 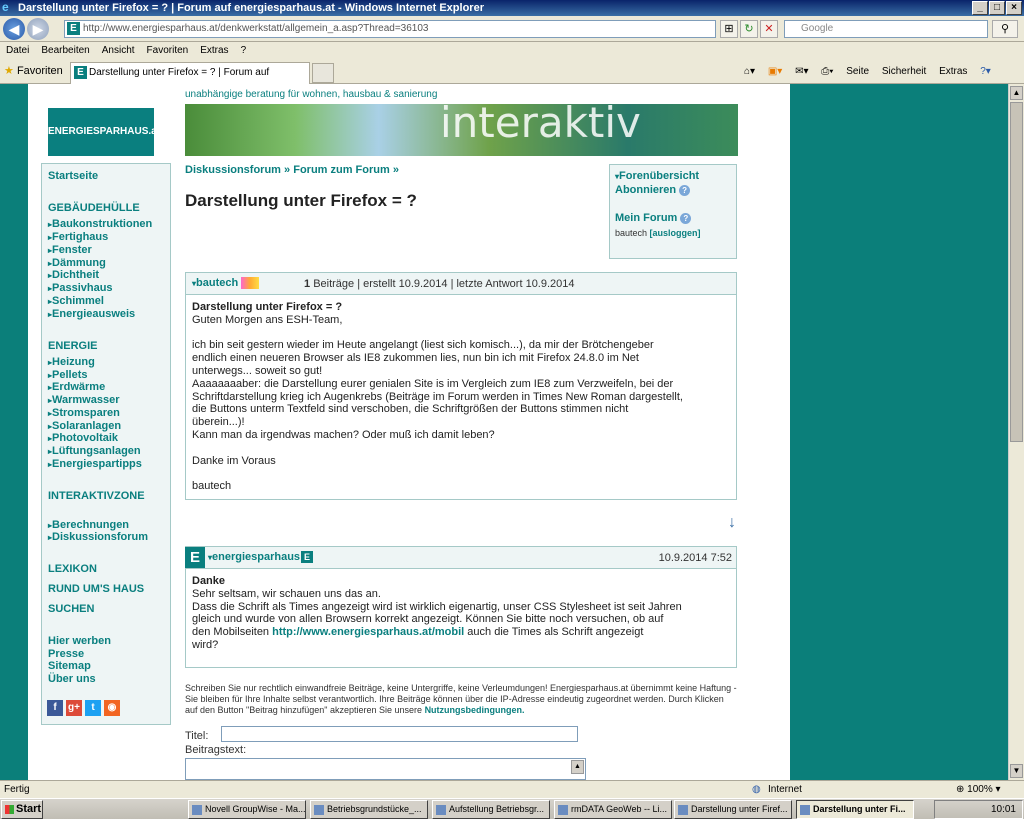 I want to click on sidebar-lexikon: LEXIKON, so click(x=72, y=569).